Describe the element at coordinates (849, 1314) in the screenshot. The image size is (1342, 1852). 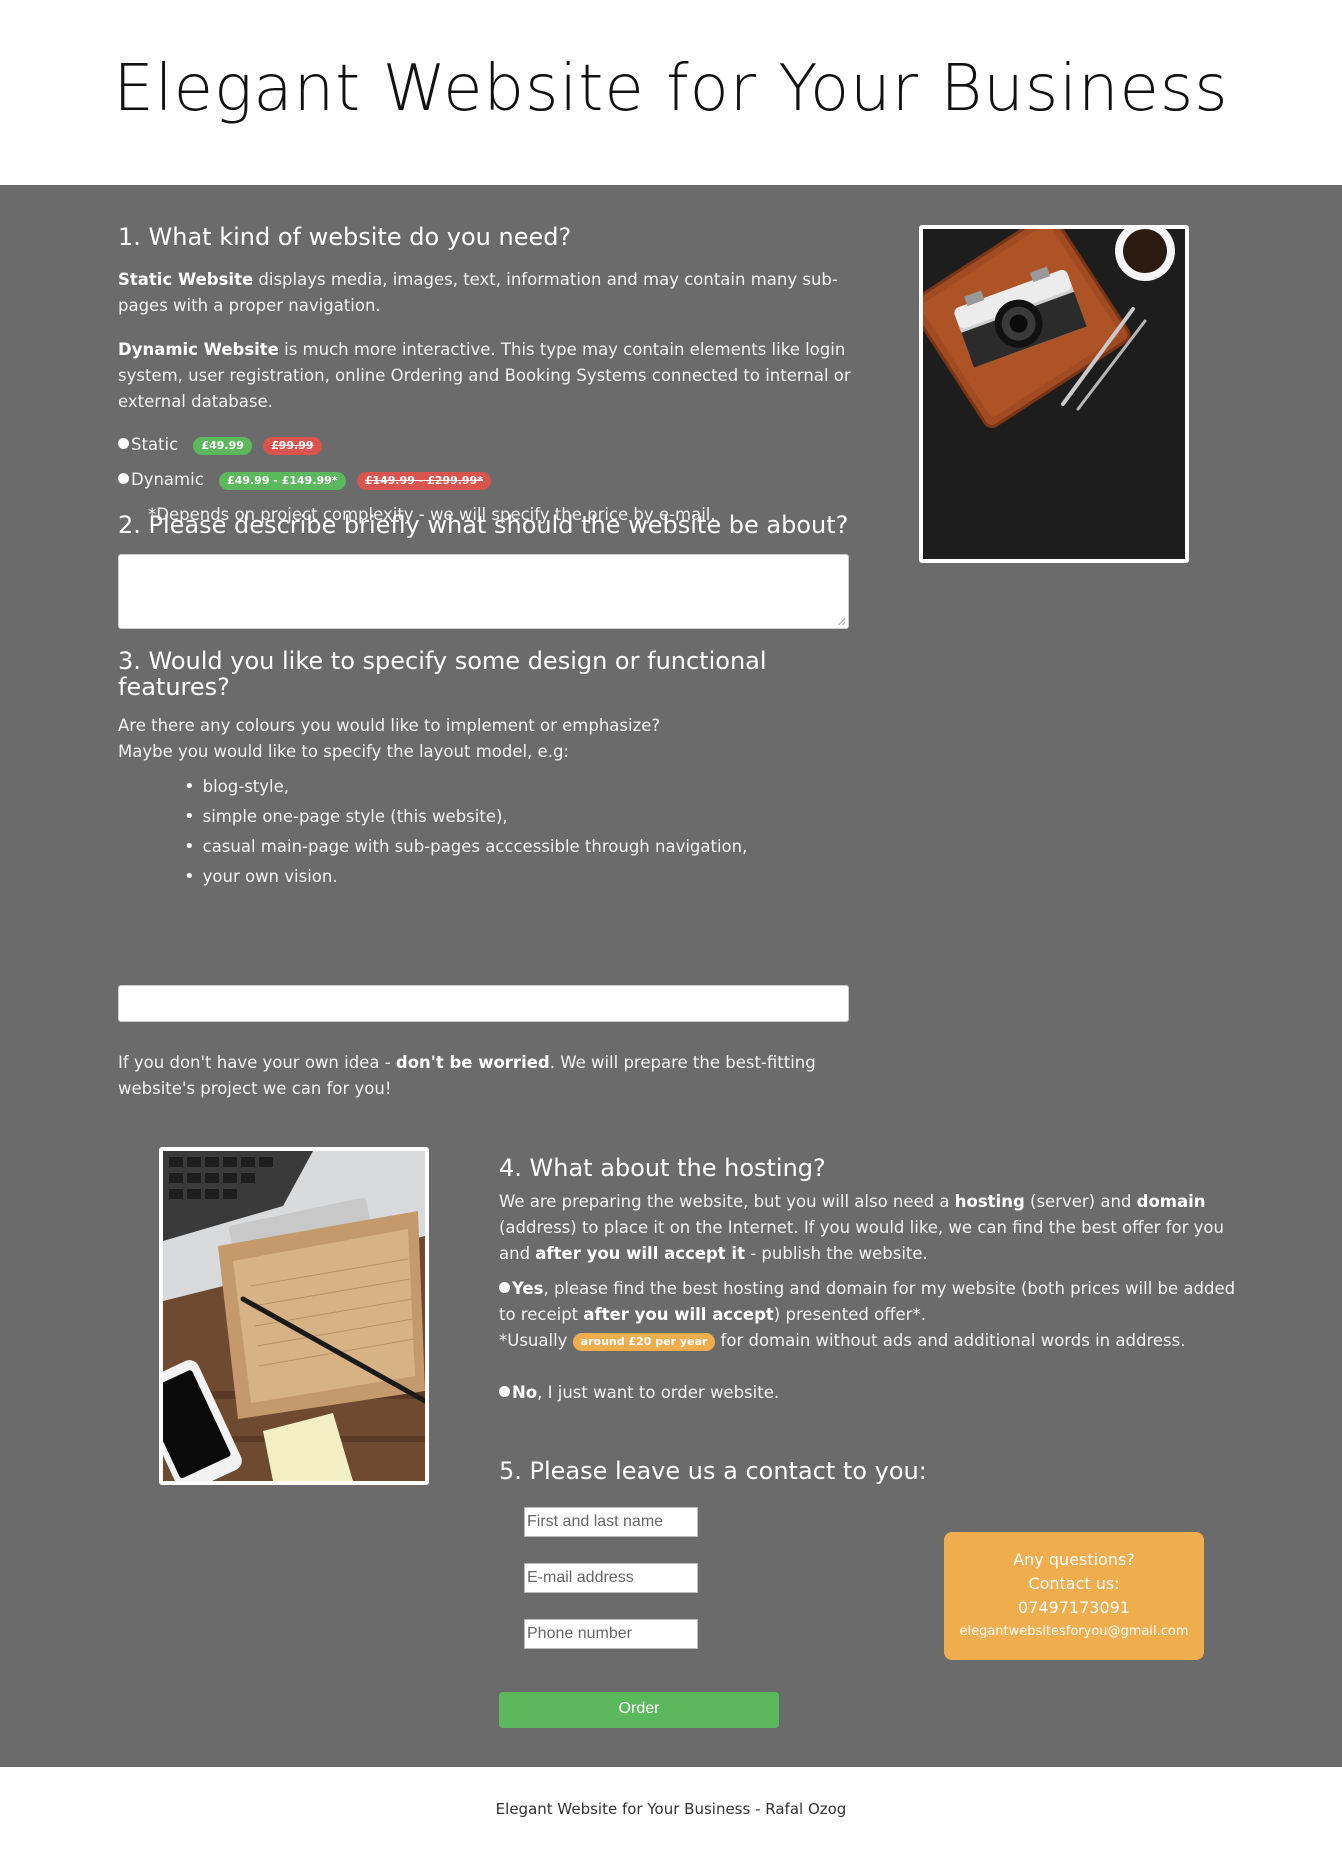
I see `hosting-yes-text-2: ) presented offer*.` at that location.